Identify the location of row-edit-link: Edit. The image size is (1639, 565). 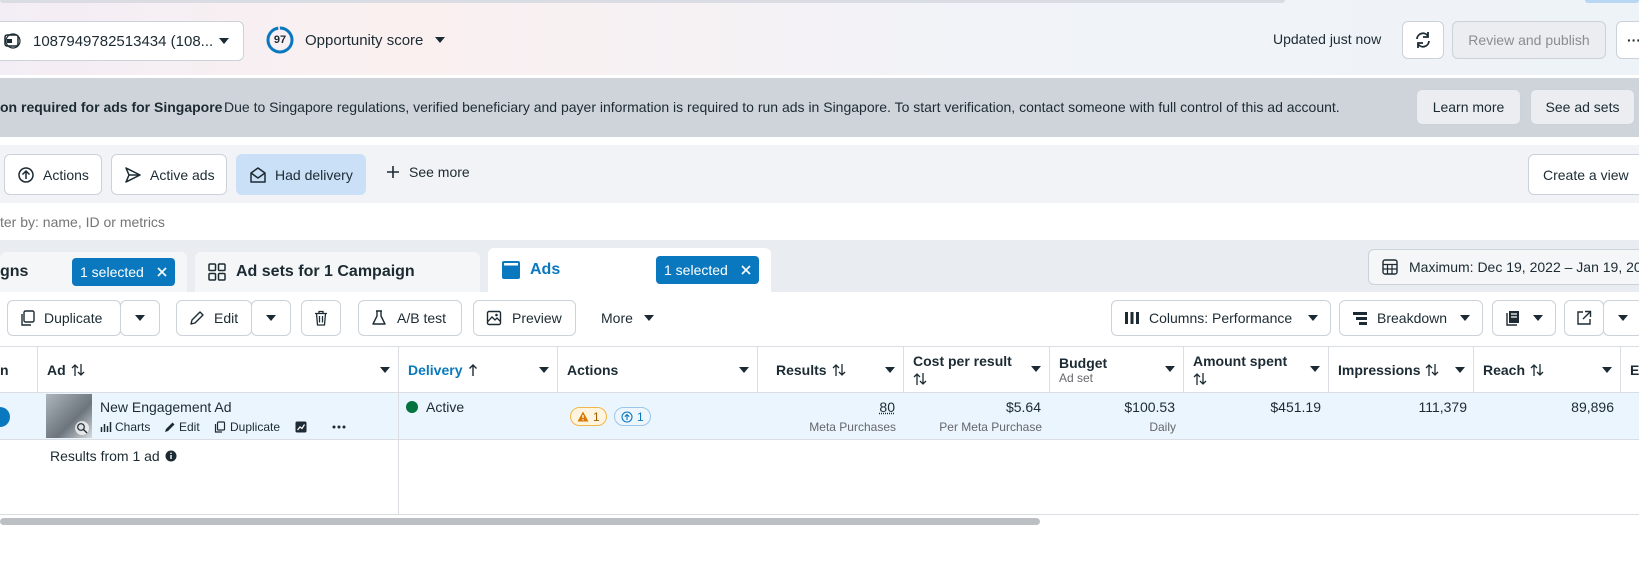
(182, 427).